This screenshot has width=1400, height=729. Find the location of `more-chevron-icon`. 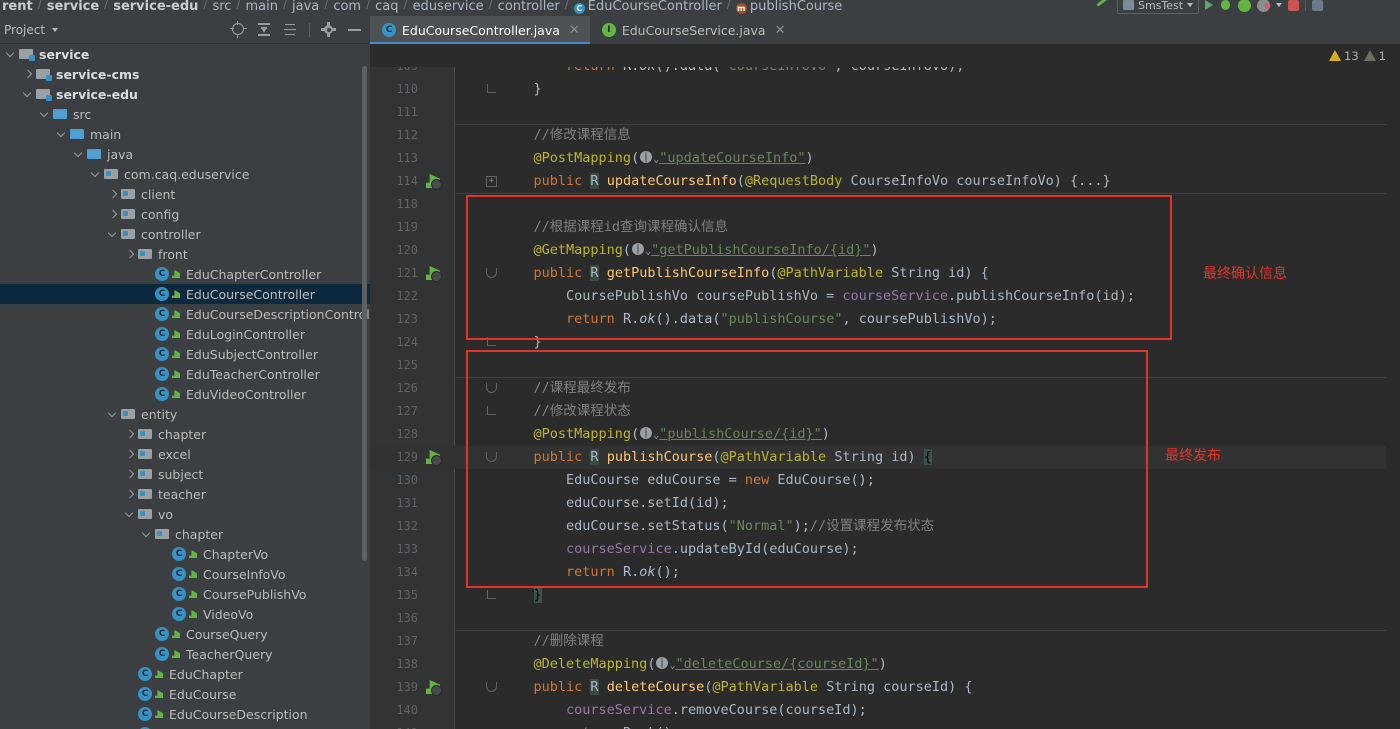

more-chevron-icon is located at coordinates (1279, 5).